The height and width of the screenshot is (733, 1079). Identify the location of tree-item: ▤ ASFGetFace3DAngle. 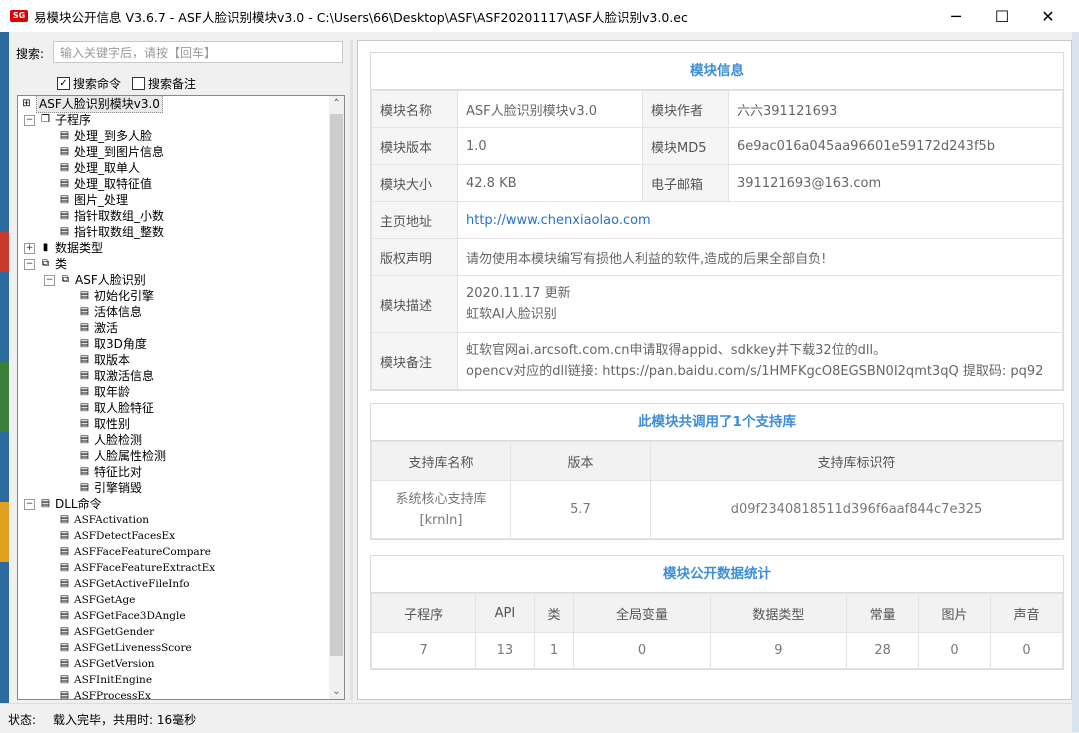
(122, 616).